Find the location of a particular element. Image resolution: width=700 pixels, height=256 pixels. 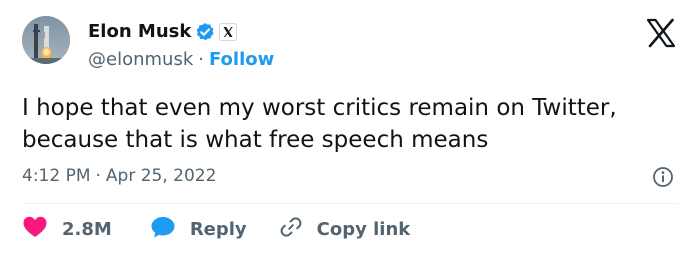

action-bar: 2.8M Reply Copy link is located at coordinates (216, 229).